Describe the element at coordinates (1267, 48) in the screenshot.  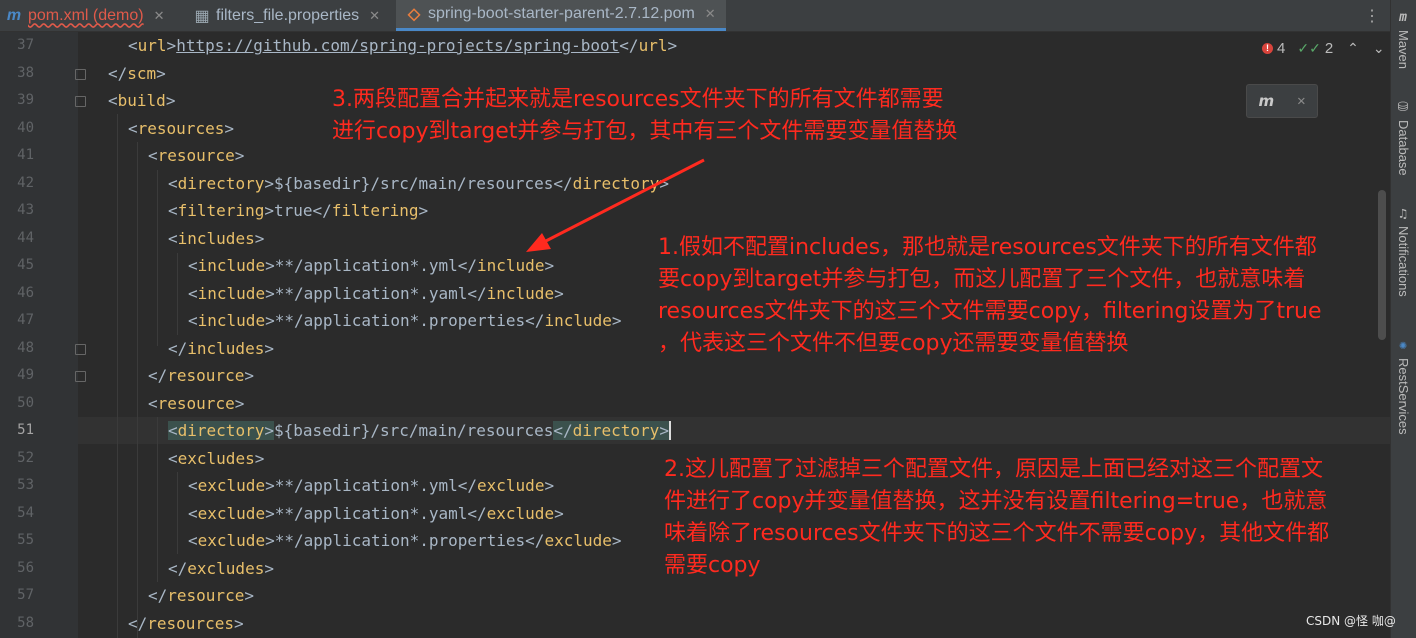
I see `error-icon: !` at that location.